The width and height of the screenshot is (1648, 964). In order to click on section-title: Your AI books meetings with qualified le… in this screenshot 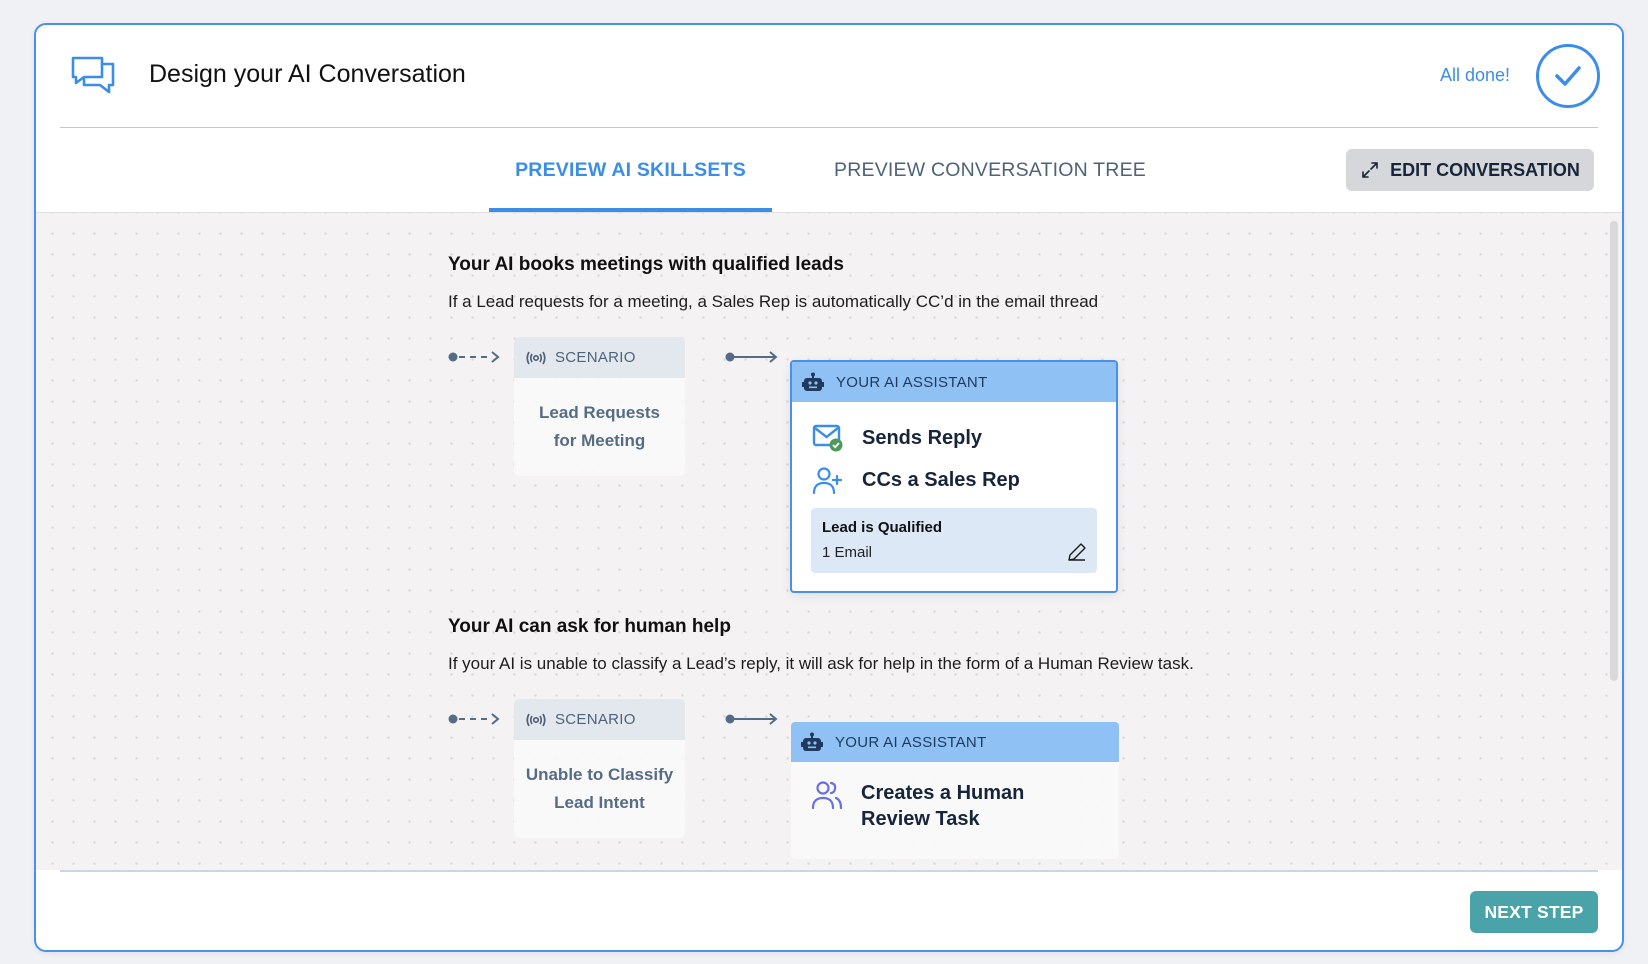, I will do `click(646, 264)`.